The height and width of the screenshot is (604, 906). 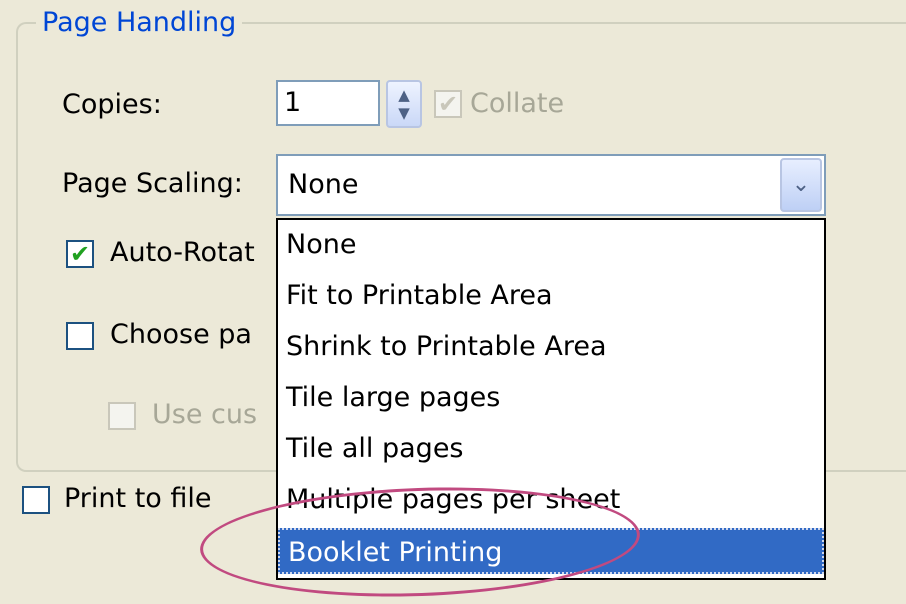 What do you see at coordinates (138, 498) in the screenshot?
I see `print-to-file-label: Print to file` at bounding box center [138, 498].